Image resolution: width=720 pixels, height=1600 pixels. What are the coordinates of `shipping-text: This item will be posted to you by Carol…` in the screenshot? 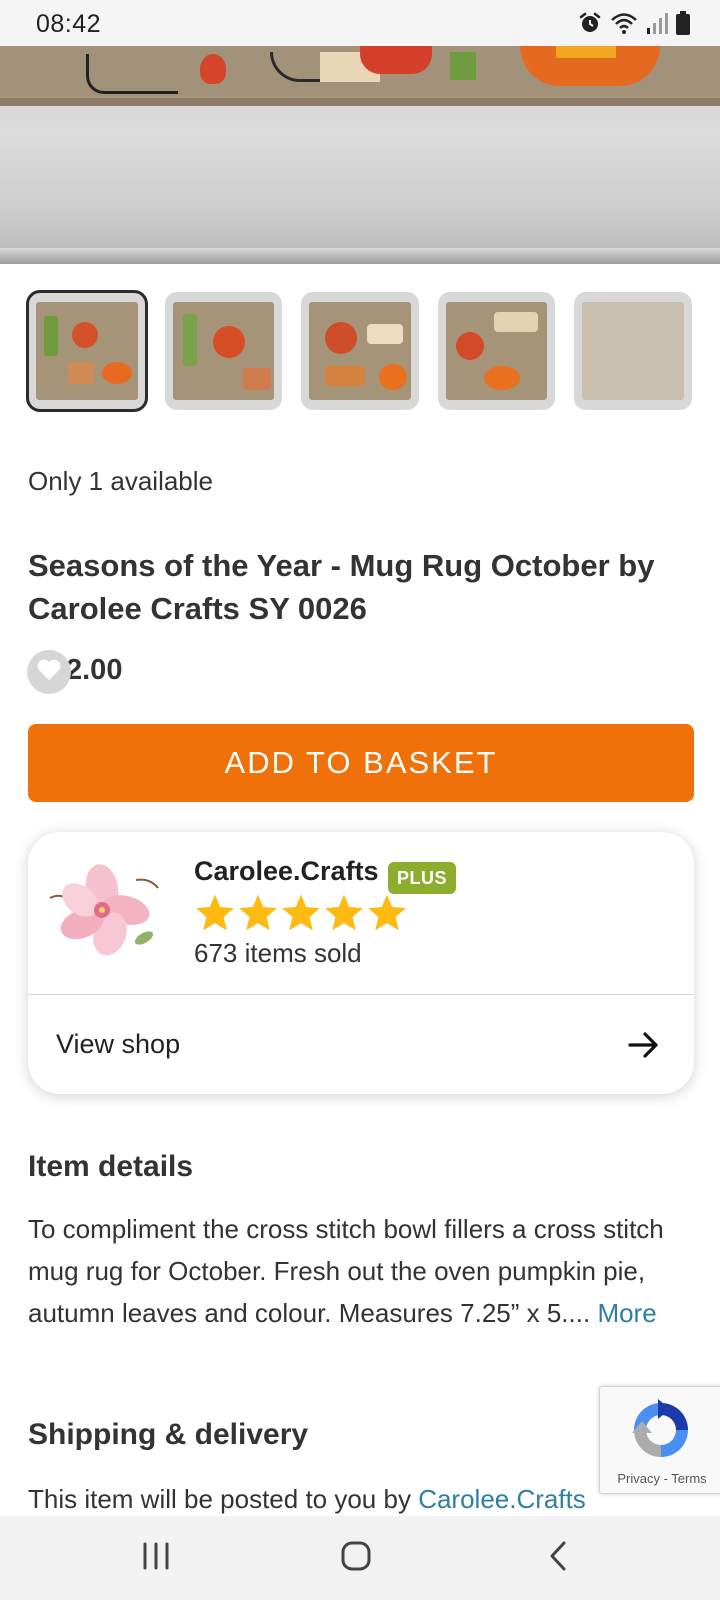 It's located at (360, 1499).